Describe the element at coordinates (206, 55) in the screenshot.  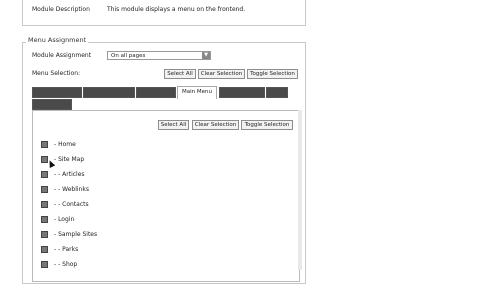
I see `chevron-down-icon: ▼` at that location.